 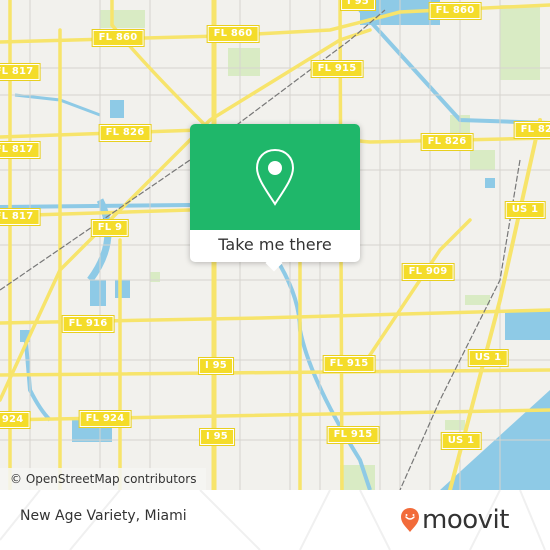 I want to click on road-label: FL 916, so click(x=88, y=324).